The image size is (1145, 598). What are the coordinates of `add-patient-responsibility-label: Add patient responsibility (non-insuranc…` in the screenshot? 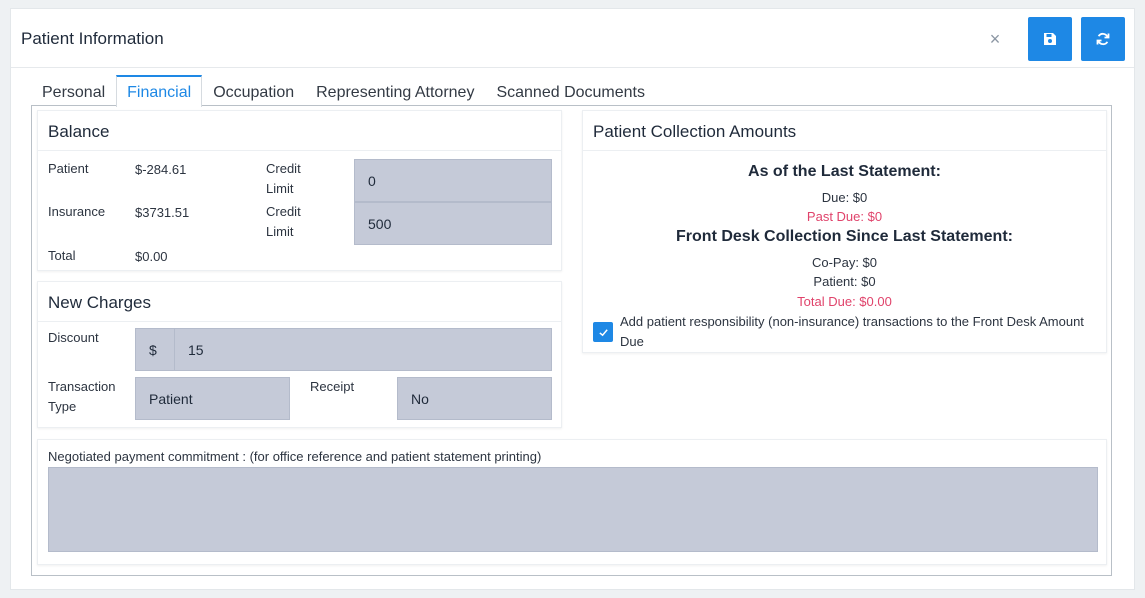 It's located at (852, 331).